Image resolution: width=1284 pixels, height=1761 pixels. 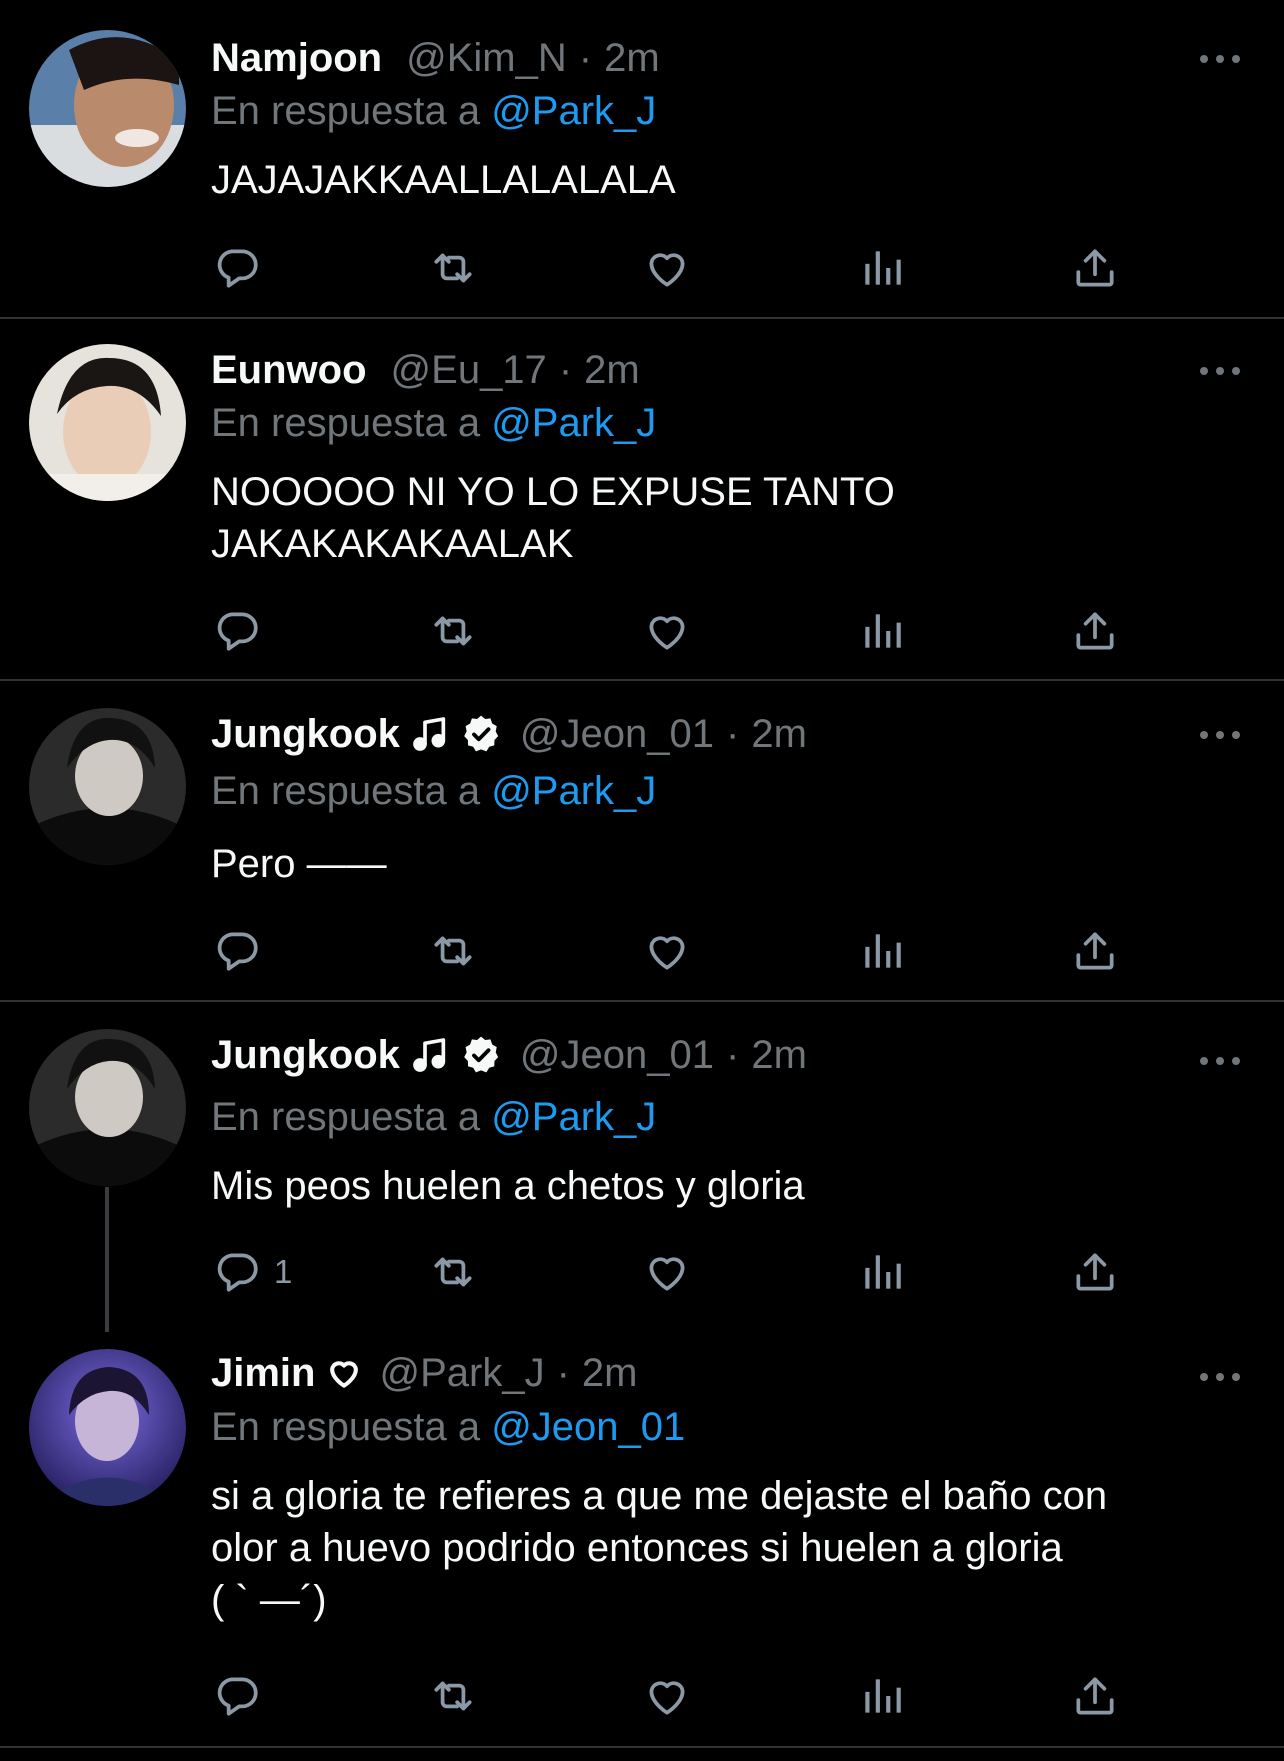 I want to click on tweet-text-line: Pero ——, so click(x=299, y=864).